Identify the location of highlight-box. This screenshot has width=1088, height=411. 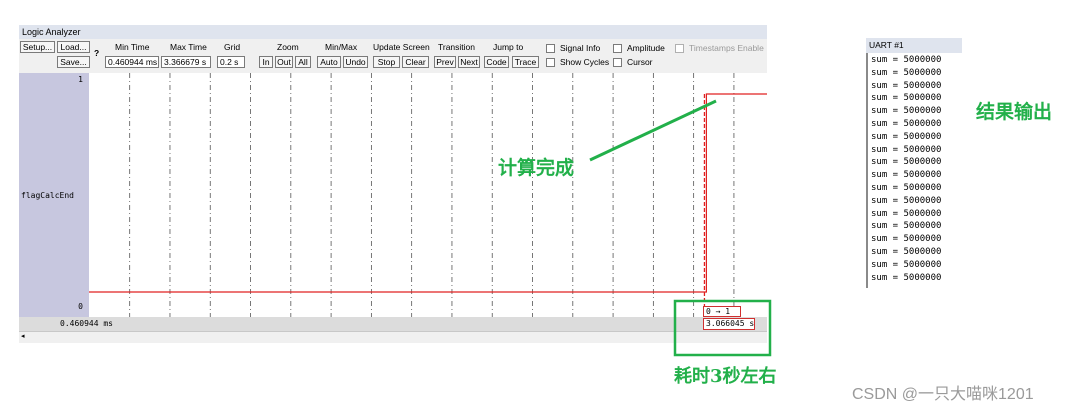
(722, 328).